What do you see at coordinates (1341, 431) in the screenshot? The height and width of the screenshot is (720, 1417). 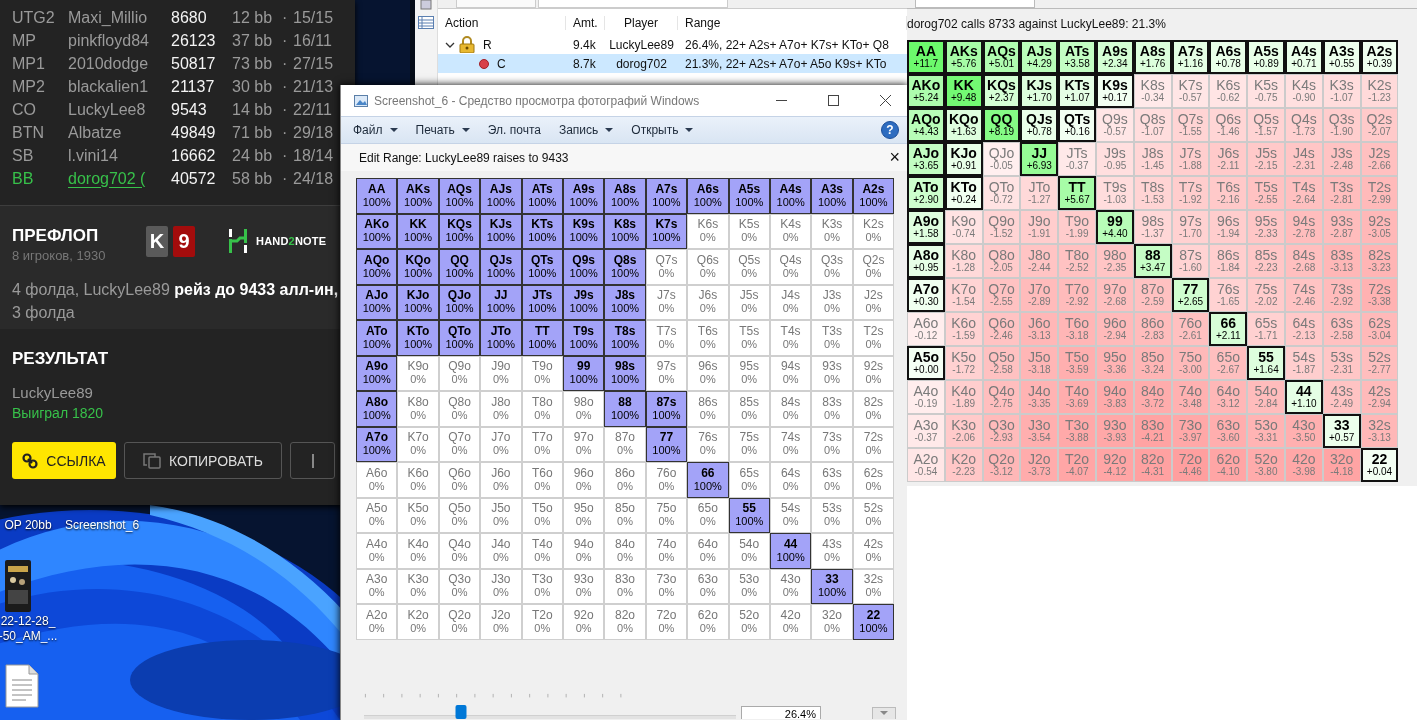 I see `range-cell: 33 +0.57` at bounding box center [1341, 431].